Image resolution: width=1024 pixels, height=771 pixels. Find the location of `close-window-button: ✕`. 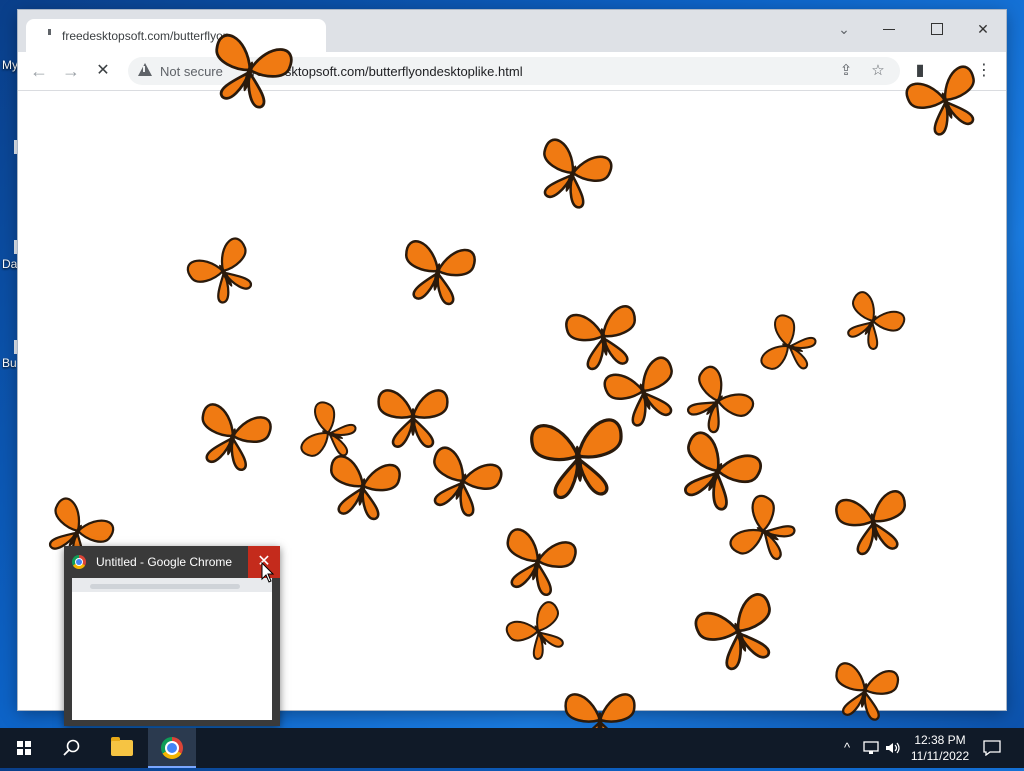

close-window-button: ✕ is located at coordinates (983, 29).